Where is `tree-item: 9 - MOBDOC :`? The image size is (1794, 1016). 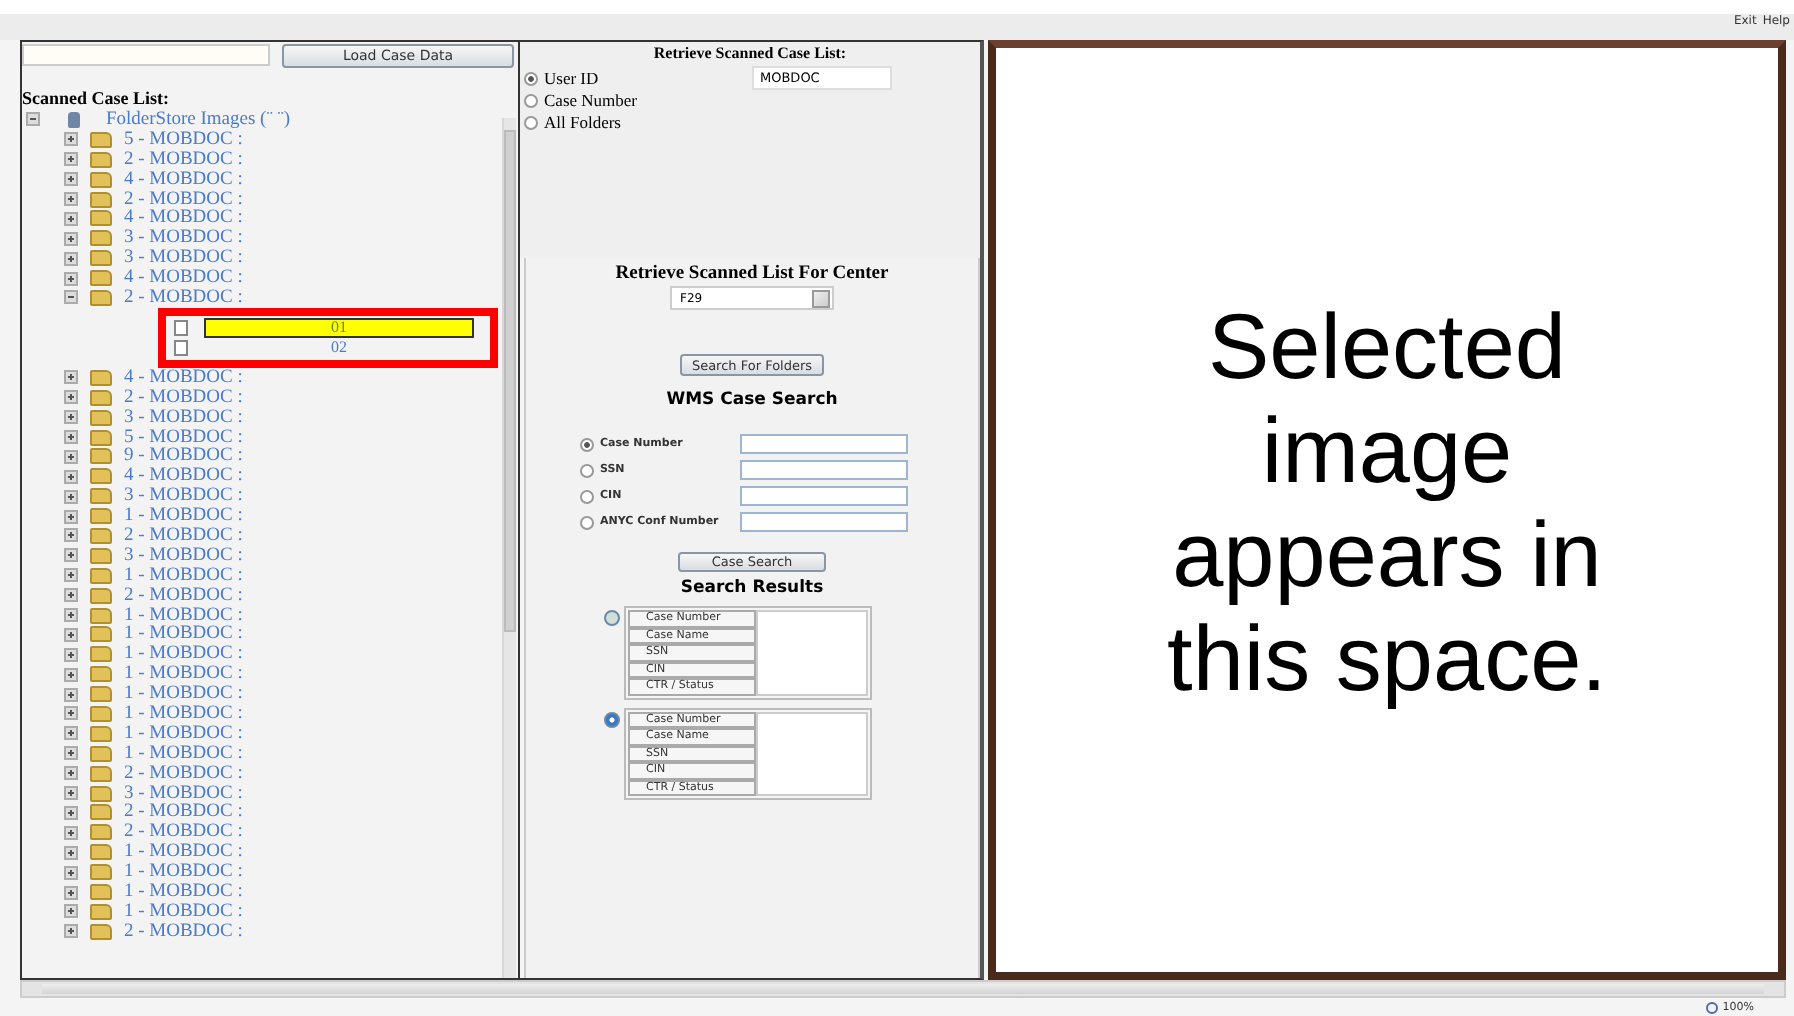
tree-item: 9 - MOBDOC : is located at coordinates (183, 456).